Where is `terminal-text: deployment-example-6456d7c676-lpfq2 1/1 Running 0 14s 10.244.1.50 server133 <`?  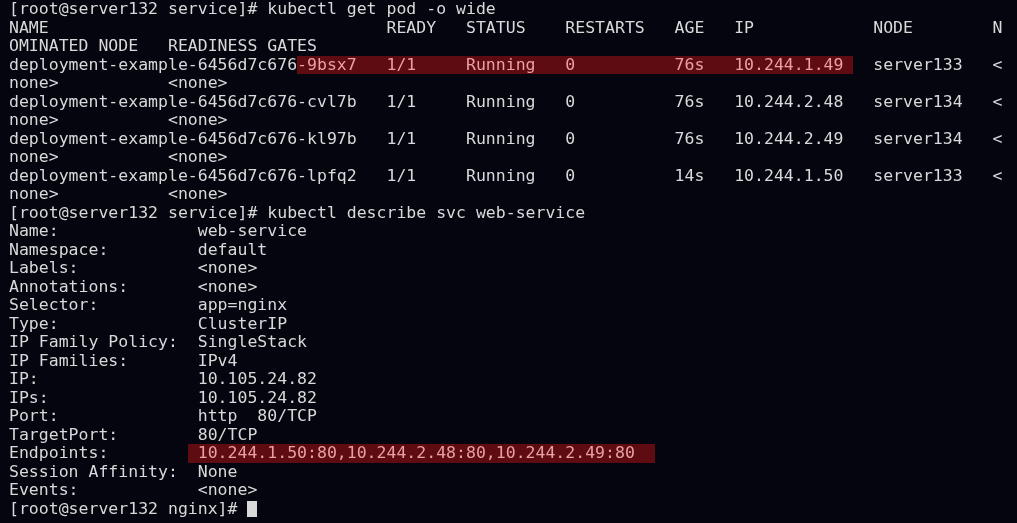 terminal-text: deployment-example-6456d7c676-lpfq2 1/1 Running 0 14s 10.244.1.50 server133 < is located at coordinates (506, 175).